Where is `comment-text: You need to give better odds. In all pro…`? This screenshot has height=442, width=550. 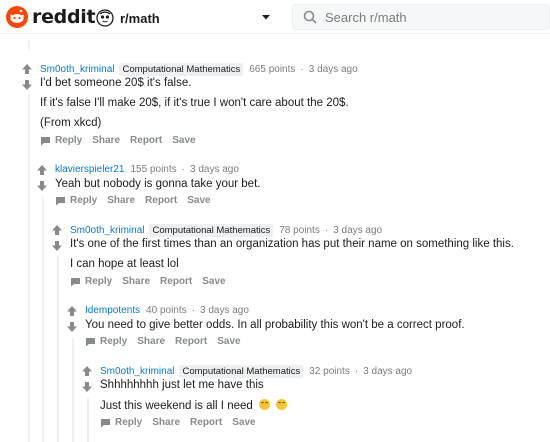 comment-text: You need to give better odds. In all pro… is located at coordinates (275, 325).